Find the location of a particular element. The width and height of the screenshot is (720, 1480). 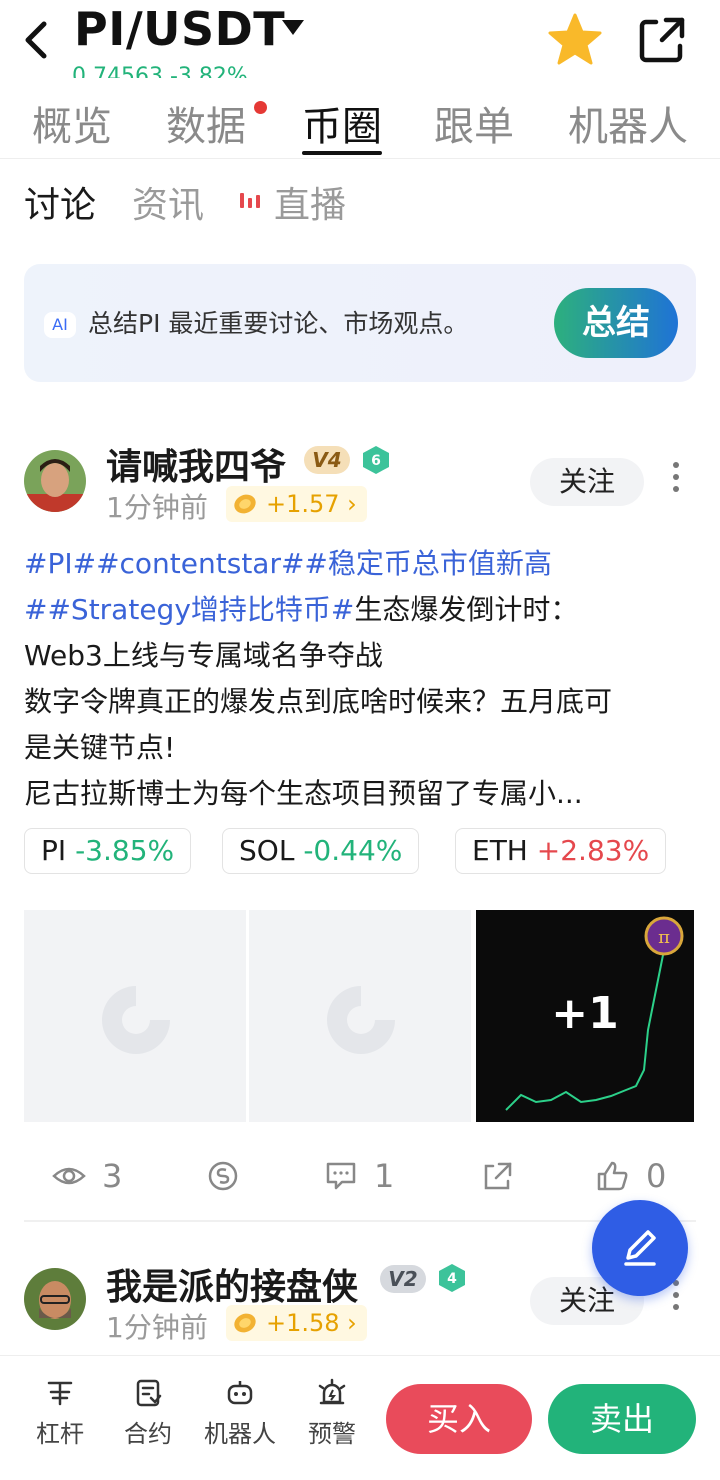

post-text: 生态爆发倒计时： is located at coordinates (466, 609).